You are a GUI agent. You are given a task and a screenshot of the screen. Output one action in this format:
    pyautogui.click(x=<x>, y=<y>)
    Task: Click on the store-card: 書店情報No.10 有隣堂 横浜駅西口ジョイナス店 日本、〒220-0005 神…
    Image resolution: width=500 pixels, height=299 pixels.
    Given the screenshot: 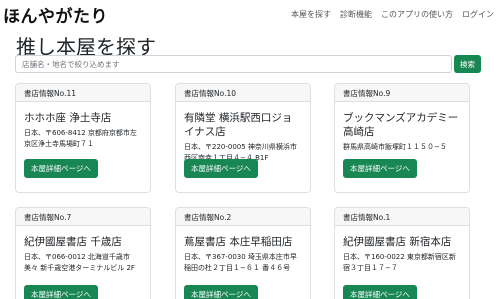 What is the action you would take?
    pyautogui.click(x=243, y=138)
    